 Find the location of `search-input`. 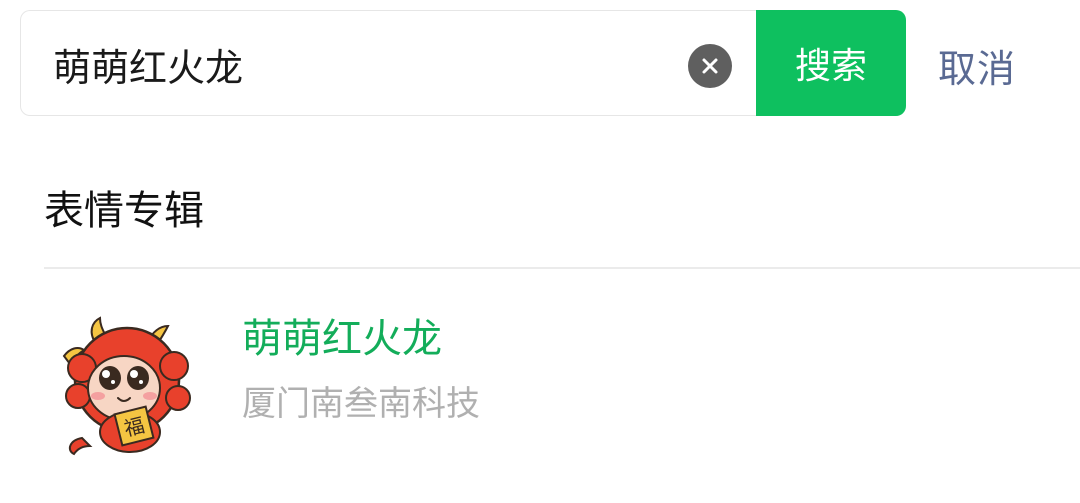

search-input is located at coordinates (363, 64).